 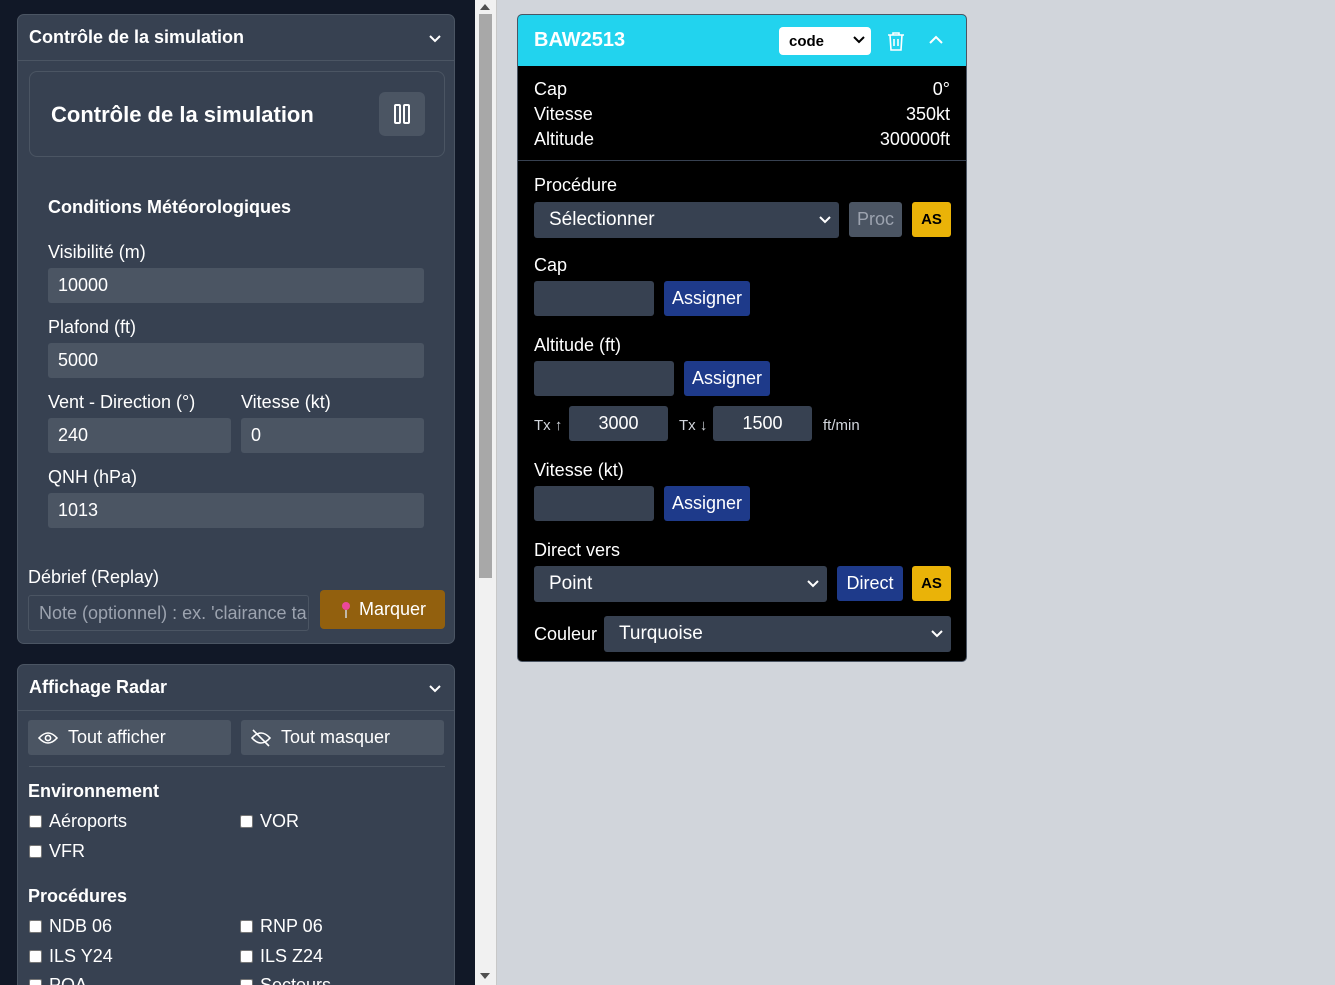 What do you see at coordinates (604, 378) in the screenshot?
I see `altitude-input` at bounding box center [604, 378].